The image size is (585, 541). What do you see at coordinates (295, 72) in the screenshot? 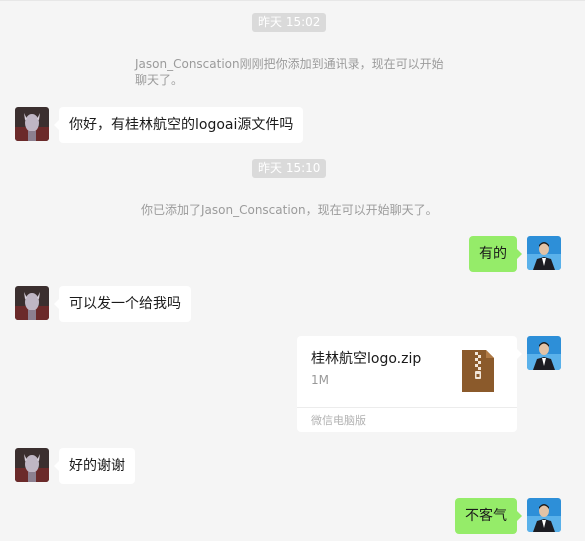
I see `system-message: Jason_Conscation刚刚把你添加到通讯录，现在可以开始 聊天了。` at bounding box center [295, 72].